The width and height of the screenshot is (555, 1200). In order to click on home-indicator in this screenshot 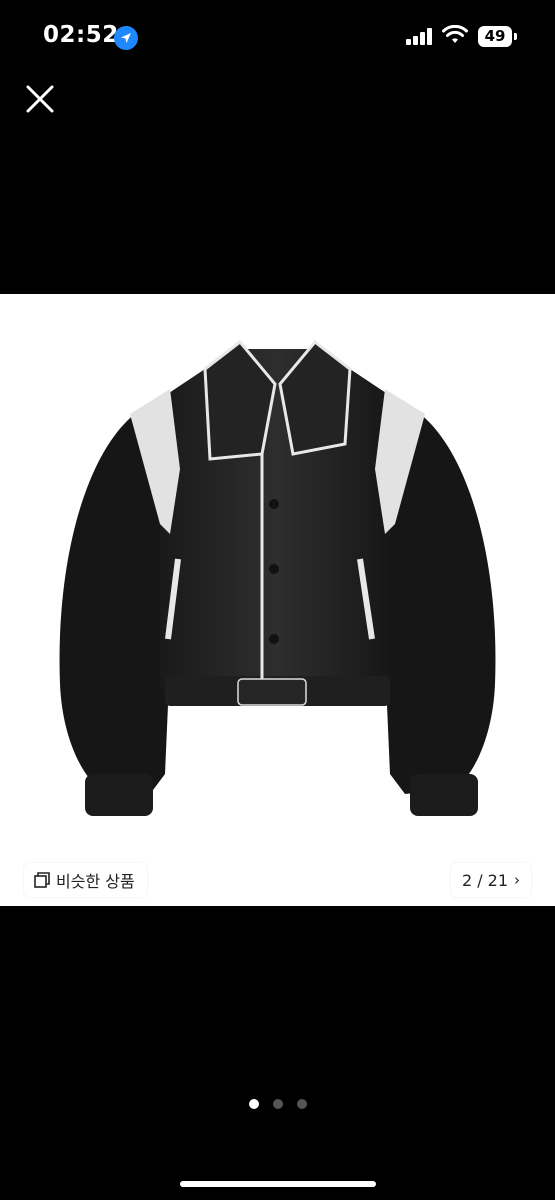, I will do `click(278, 1184)`.